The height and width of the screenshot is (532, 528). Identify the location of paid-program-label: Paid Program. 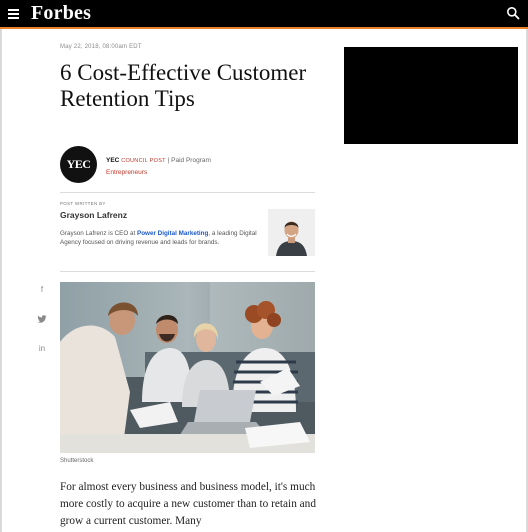
(191, 160).